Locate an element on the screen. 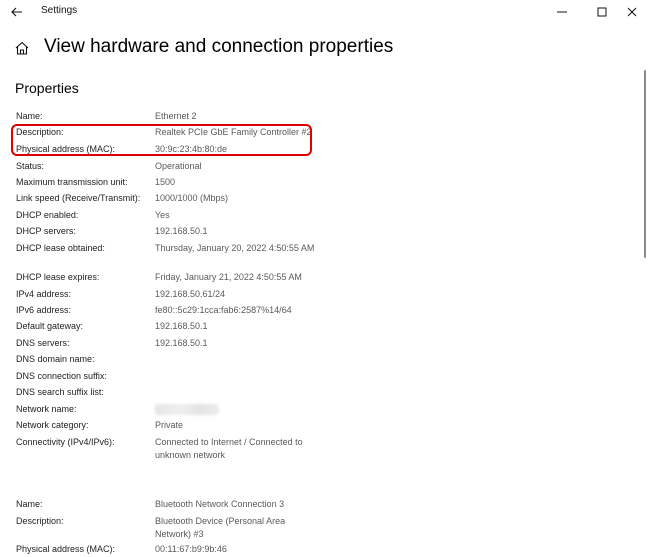 This screenshot has width=648, height=557. property-value: fe80::5c29:1cca:fab6:2587%14/64 is located at coordinates (223, 310).